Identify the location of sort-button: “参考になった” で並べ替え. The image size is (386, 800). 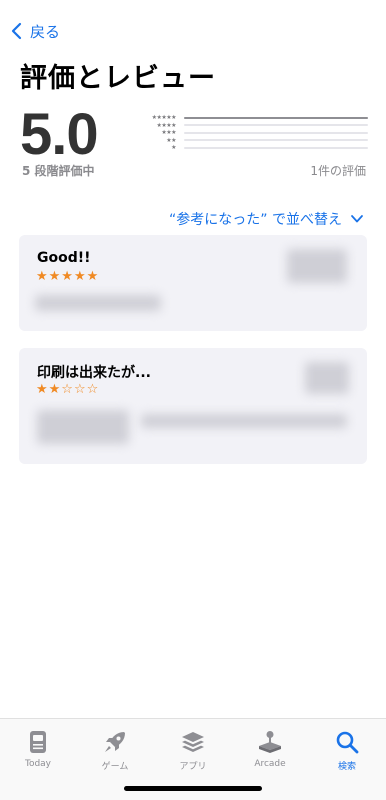
(266, 219).